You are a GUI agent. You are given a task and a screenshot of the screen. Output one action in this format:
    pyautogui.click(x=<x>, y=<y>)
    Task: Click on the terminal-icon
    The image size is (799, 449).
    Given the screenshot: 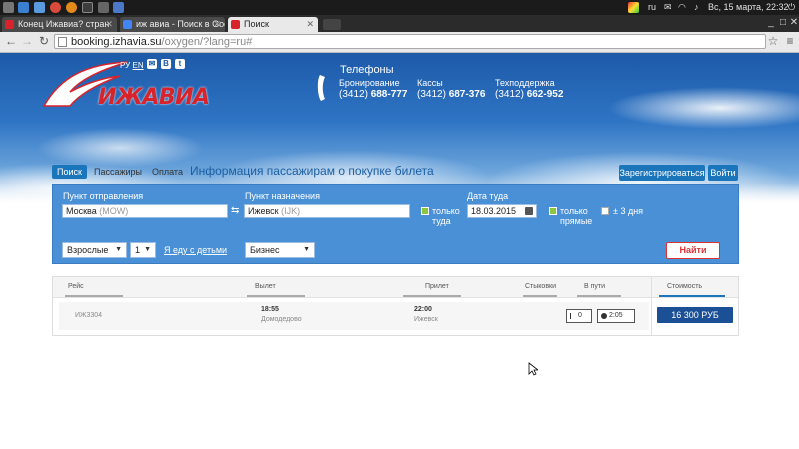 What is the action you would take?
    pyautogui.click(x=87, y=7)
    